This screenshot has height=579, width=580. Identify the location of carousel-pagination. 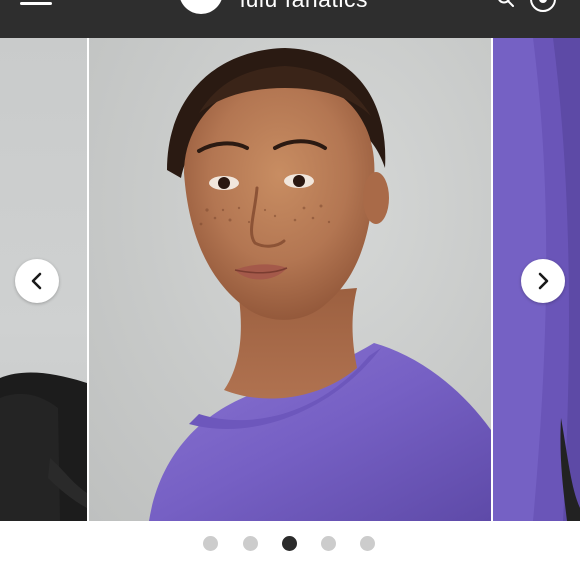
(290, 544).